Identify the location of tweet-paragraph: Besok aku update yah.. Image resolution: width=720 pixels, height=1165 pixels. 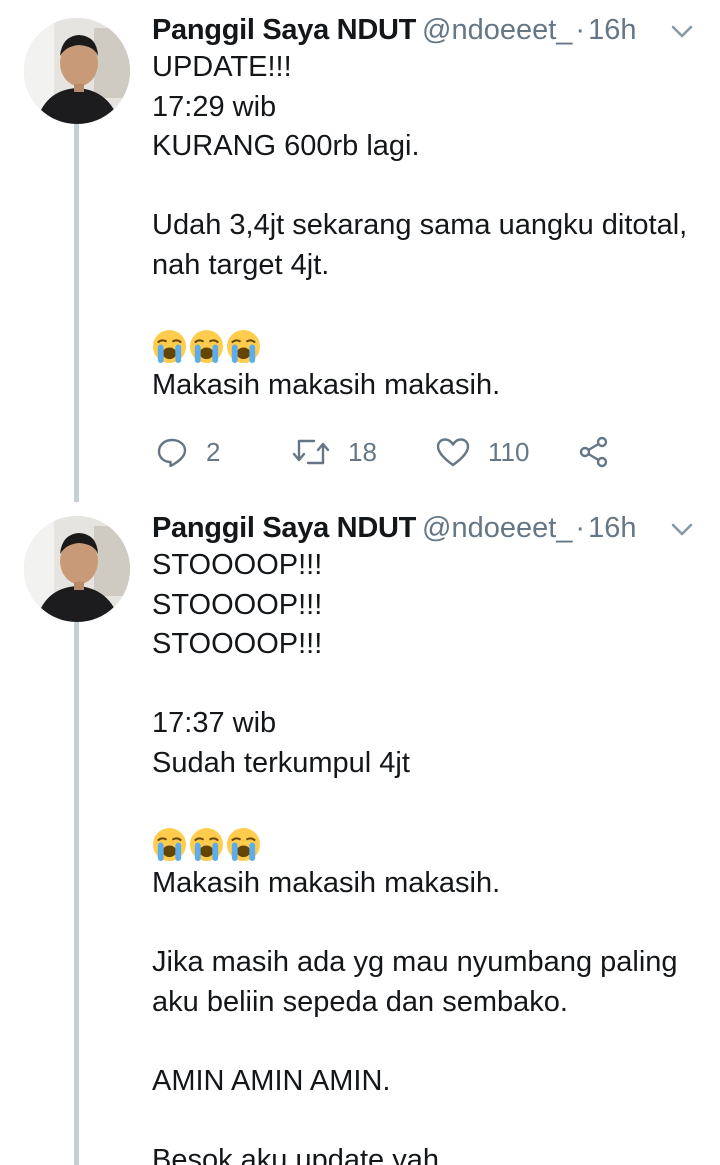
(300, 1154).